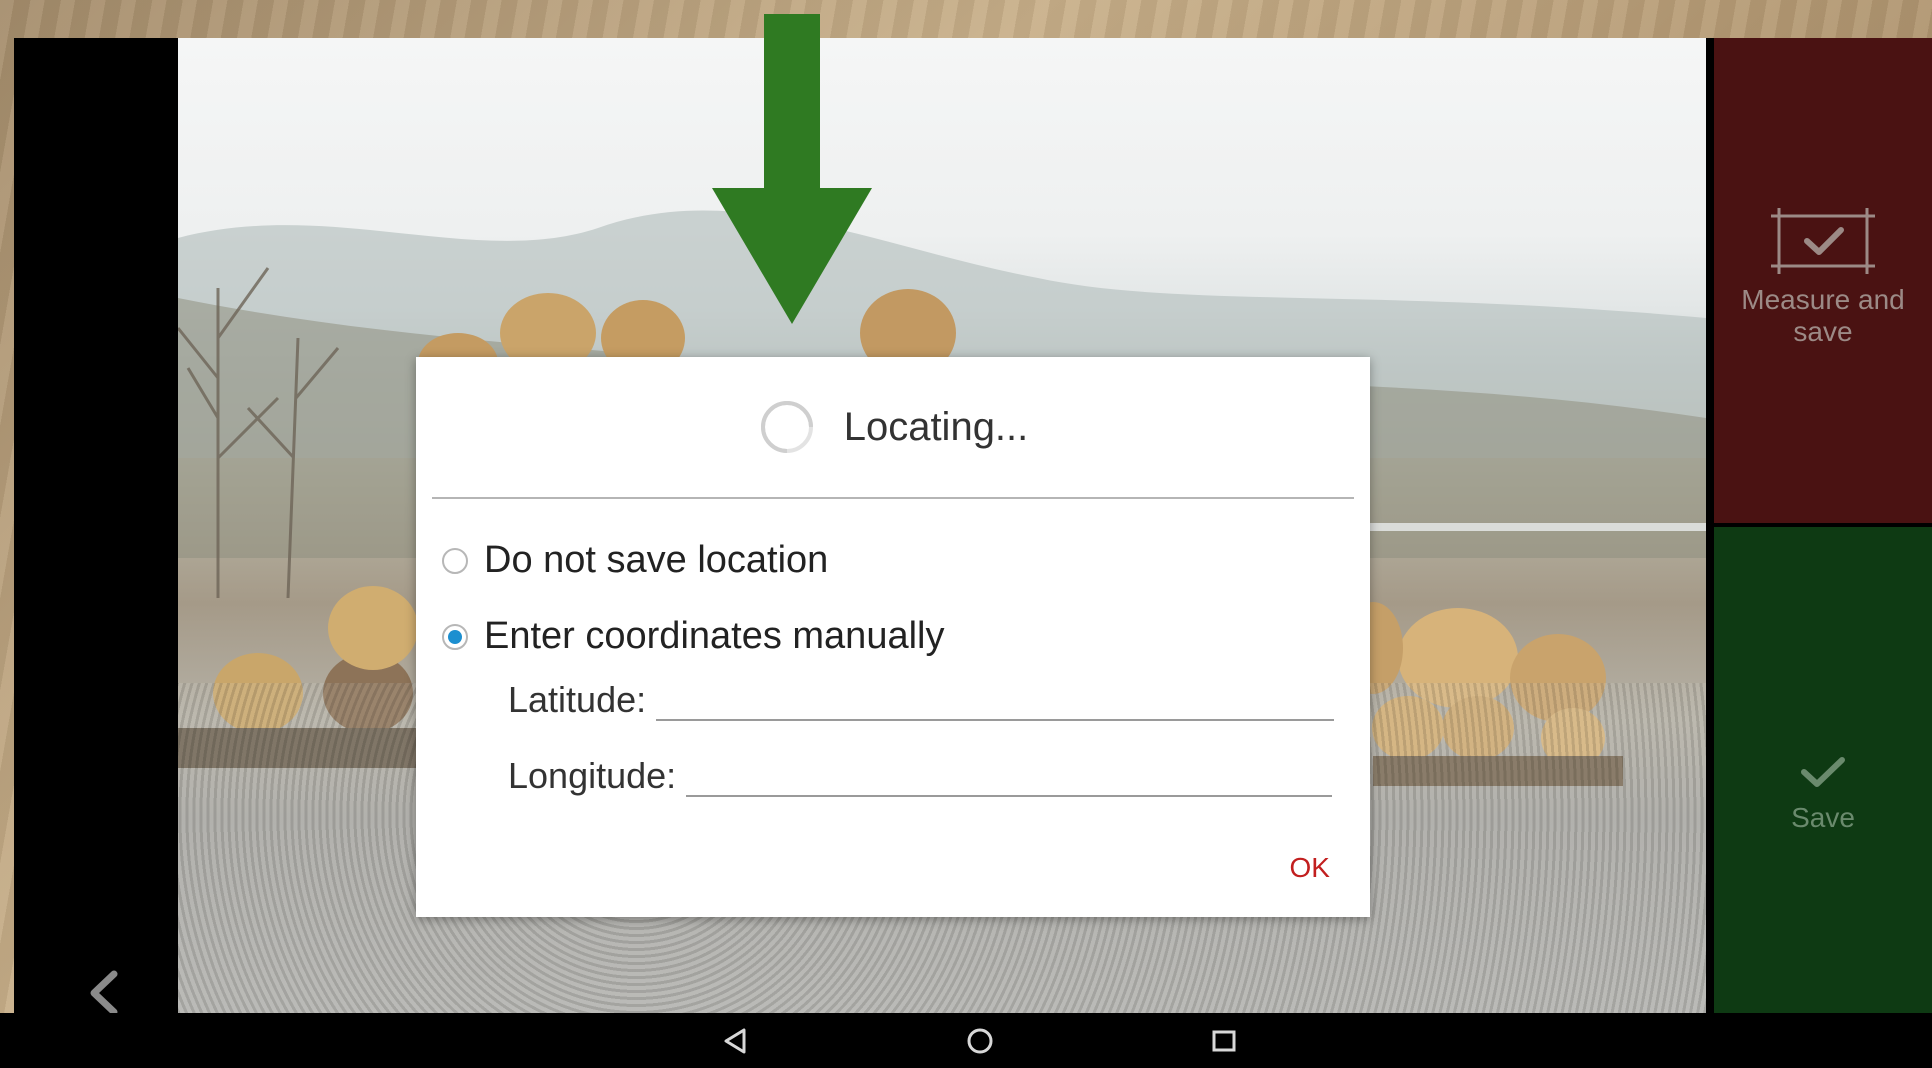  What do you see at coordinates (1823, 280) in the screenshot?
I see `measure-and-save-button: Measure and save` at bounding box center [1823, 280].